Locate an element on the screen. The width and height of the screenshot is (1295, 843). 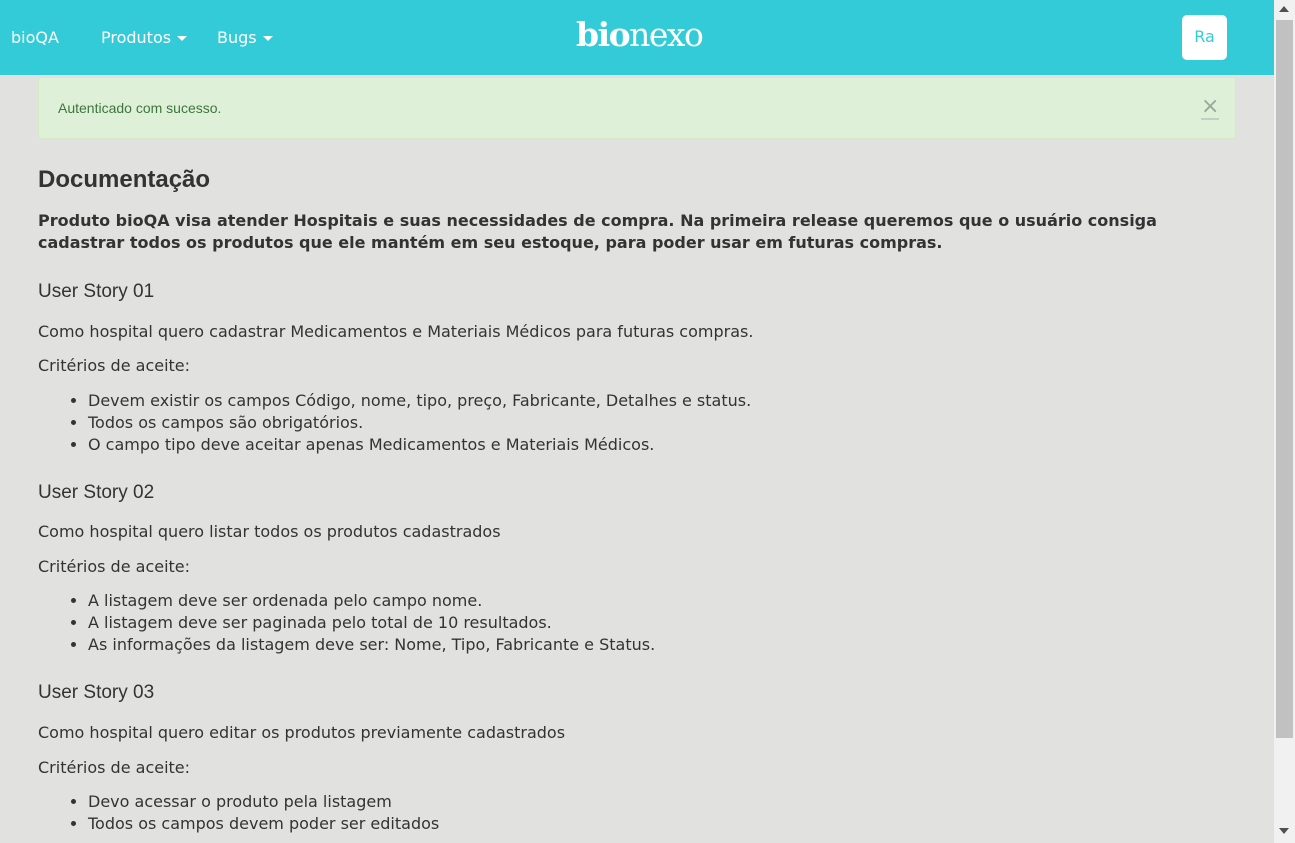
scrollbar-thumb is located at coordinates (1284, 379).